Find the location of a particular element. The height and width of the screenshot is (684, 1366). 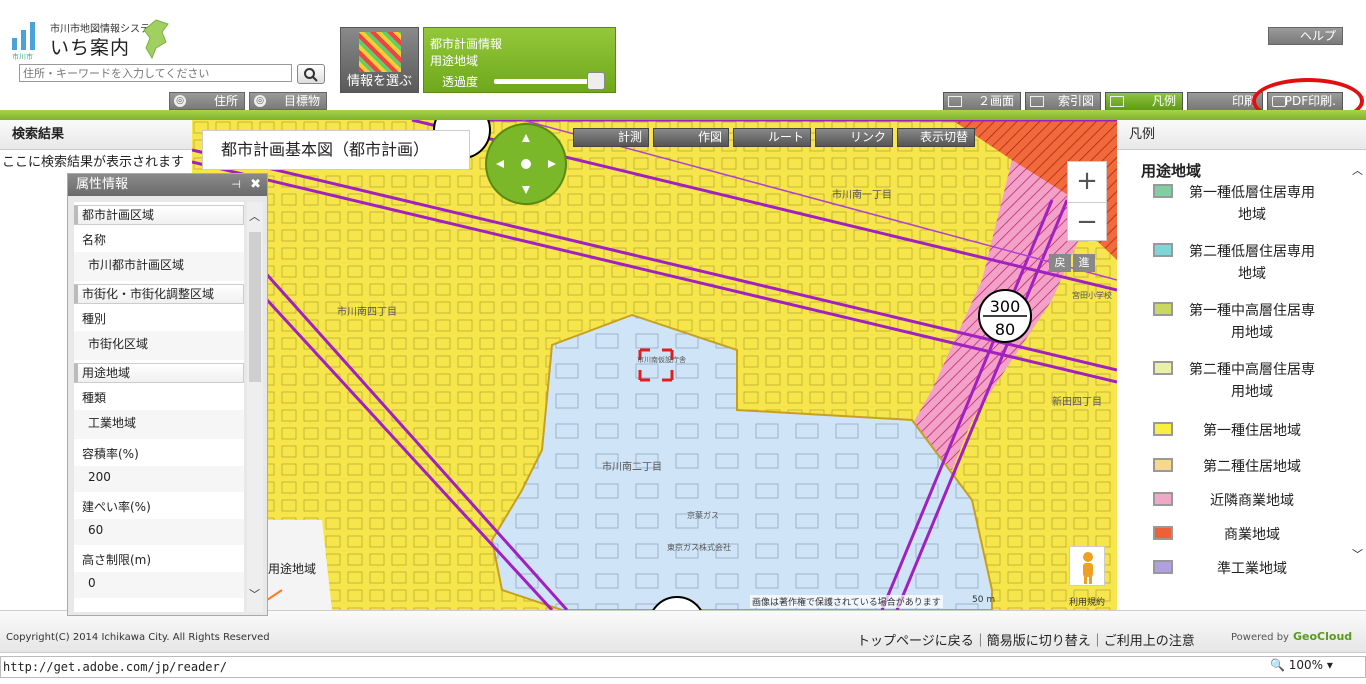

layer-category: 都市計画情報 is located at coordinates (466, 44).